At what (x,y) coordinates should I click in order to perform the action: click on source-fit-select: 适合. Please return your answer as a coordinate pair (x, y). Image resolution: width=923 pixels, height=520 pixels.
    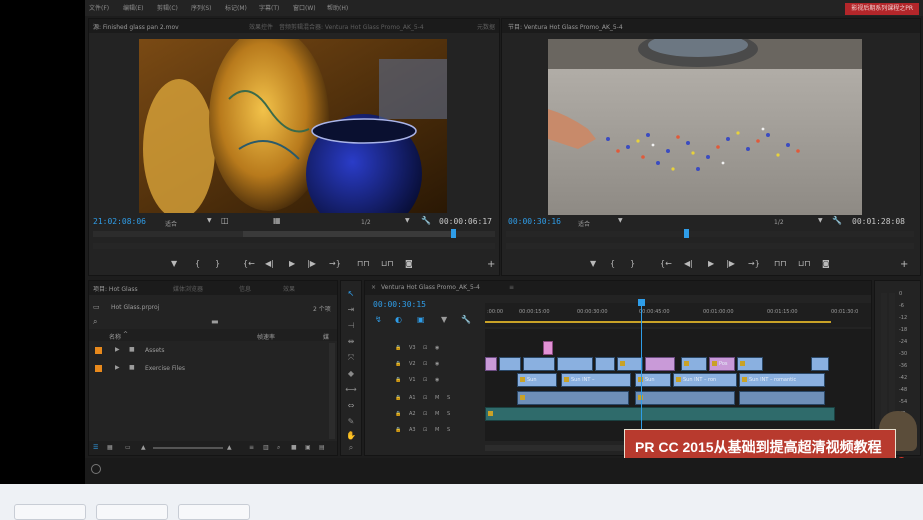
    Looking at the image, I should click on (171, 223).